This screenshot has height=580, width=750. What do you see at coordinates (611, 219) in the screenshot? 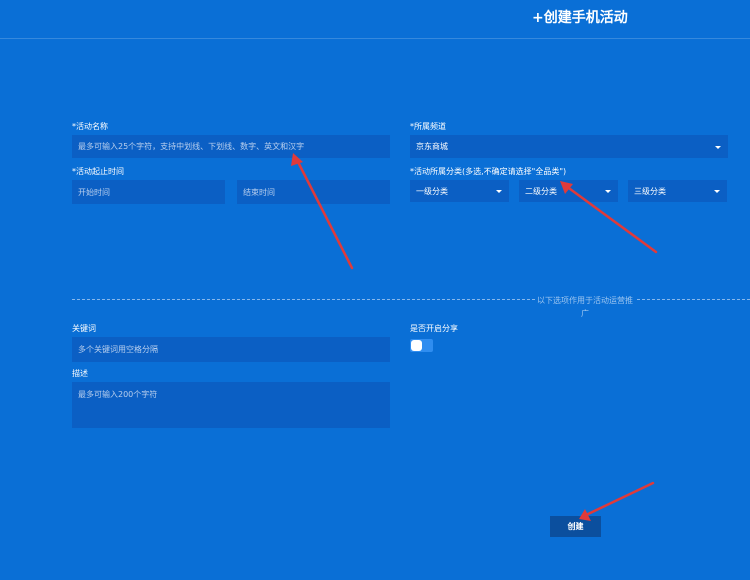
I see `arrow-to-category` at bounding box center [611, 219].